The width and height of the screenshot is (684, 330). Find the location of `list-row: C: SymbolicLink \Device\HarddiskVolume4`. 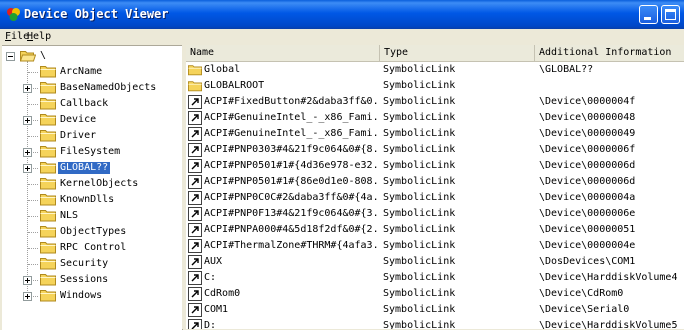

list-row: C: SymbolicLink \Device\HarddiskVolume4 is located at coordinates (435, 278).